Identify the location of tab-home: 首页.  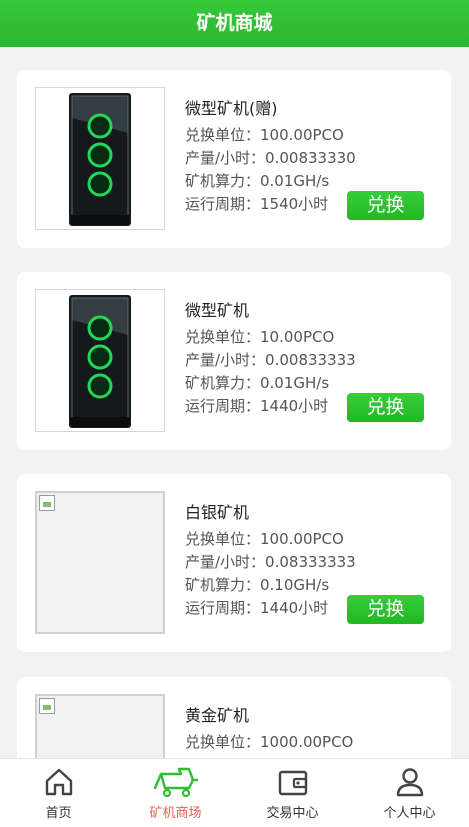
(58, 793).